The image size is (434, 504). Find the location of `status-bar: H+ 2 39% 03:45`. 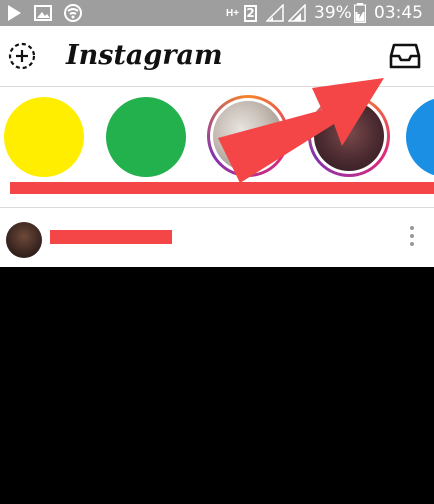

status-bar: H+ 2 39% 03:45 is located at coordinates (217, 13).